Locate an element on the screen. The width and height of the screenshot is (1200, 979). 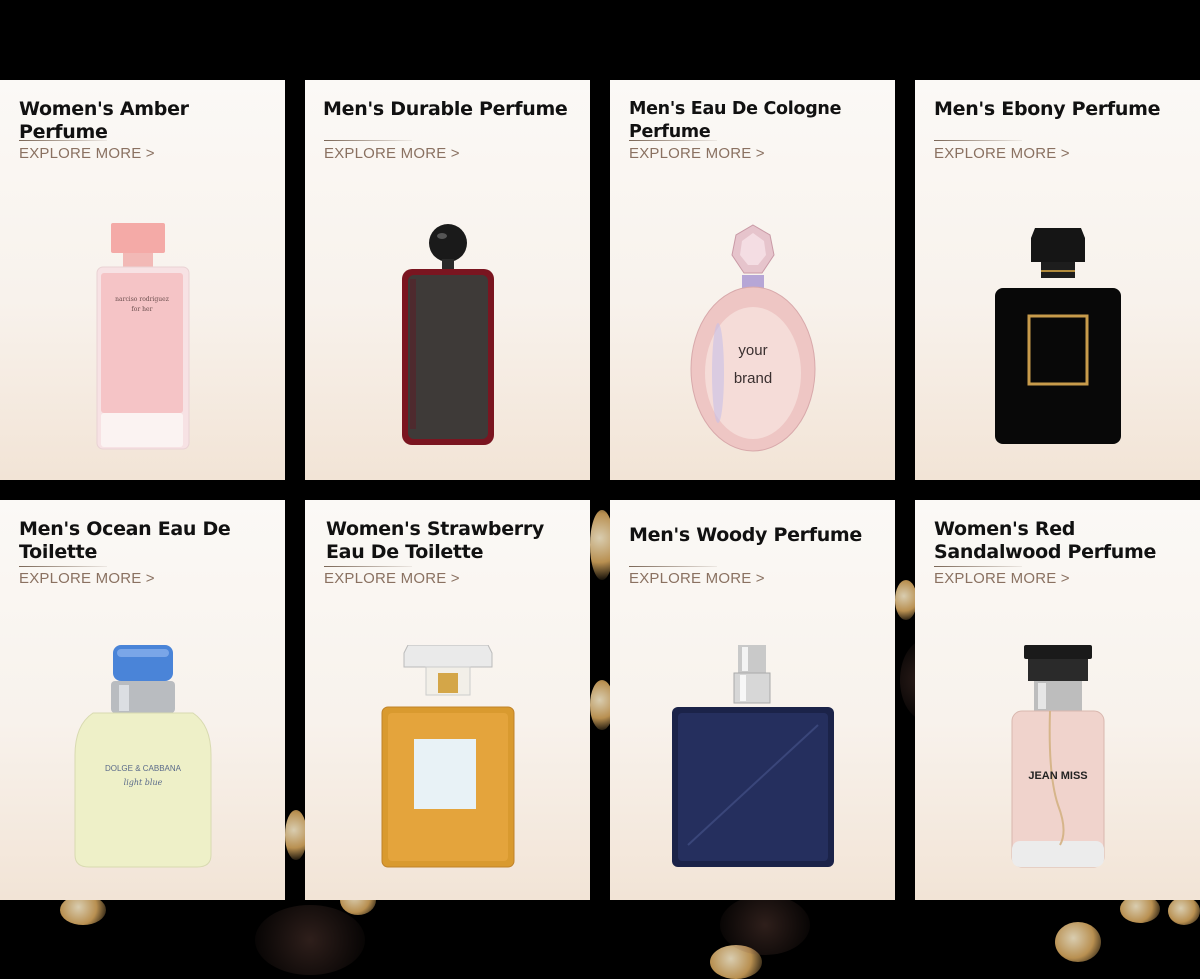
blush-cylinder-bottle-icon: JEAN MISS is located at coordinates (1057, 756).